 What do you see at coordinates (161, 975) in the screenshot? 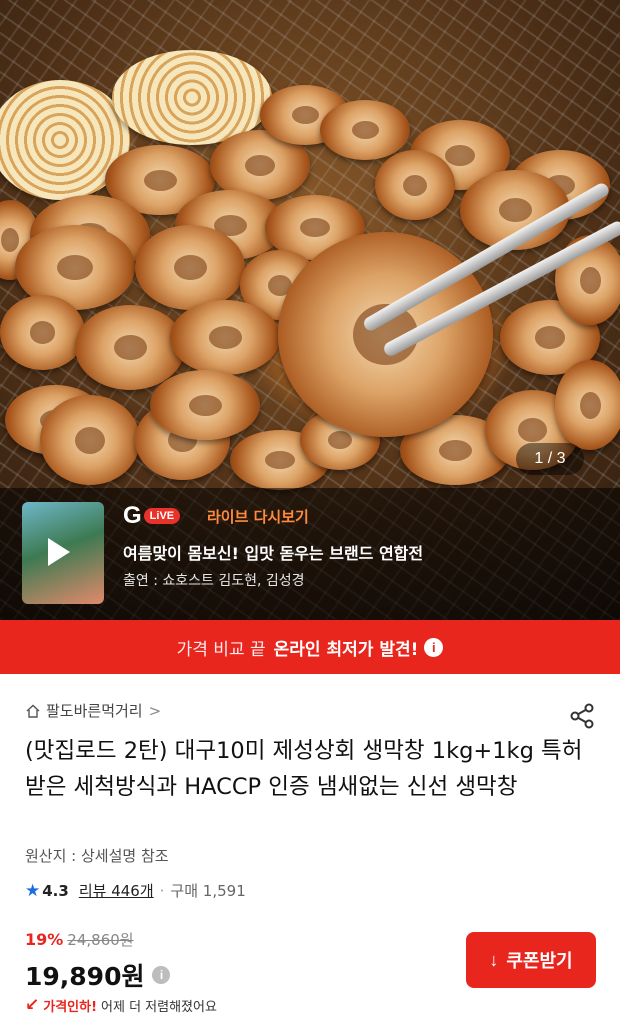
I see `price-info-icon: i` at bounding box center [161, 975].